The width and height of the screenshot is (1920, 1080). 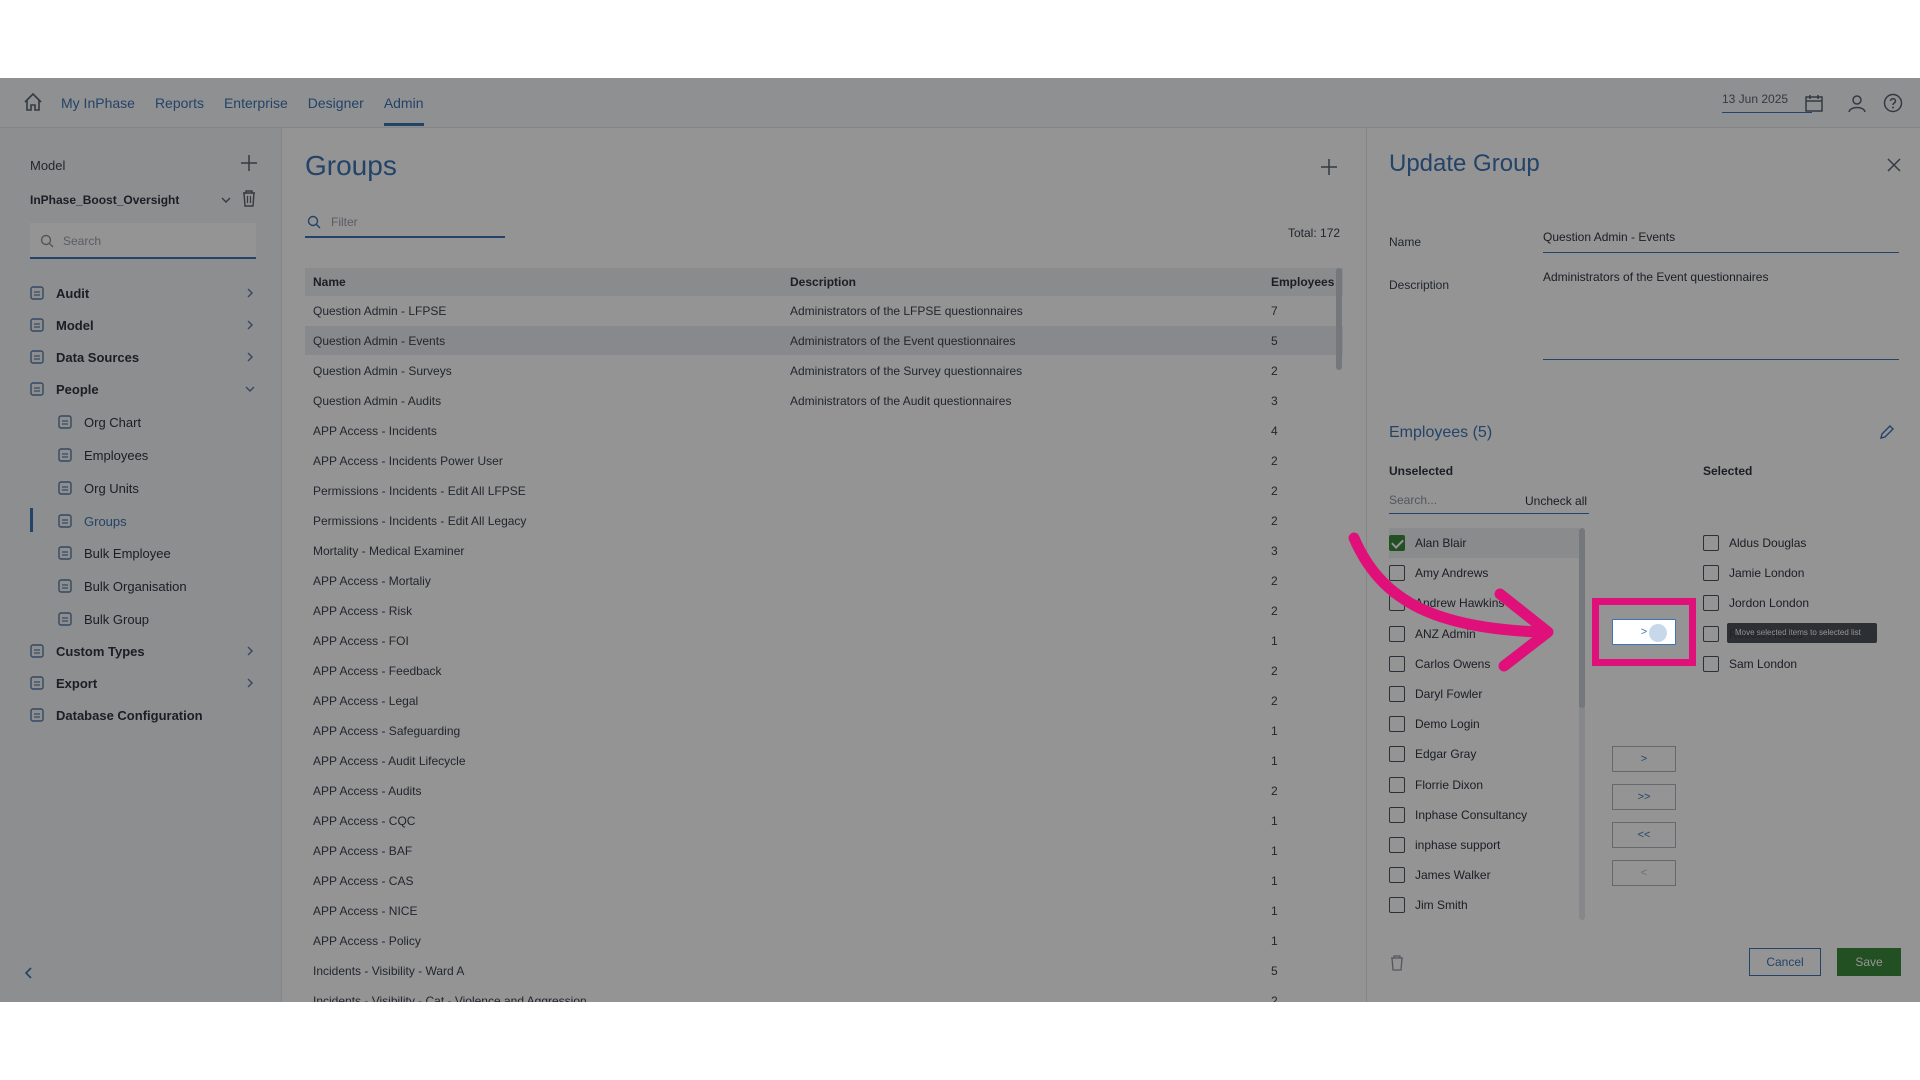 What do you see at coordinates (824, 671) in the screenshot?
I see `table-row: APP Access - Feedback 2` at bounding box center [824, 671].